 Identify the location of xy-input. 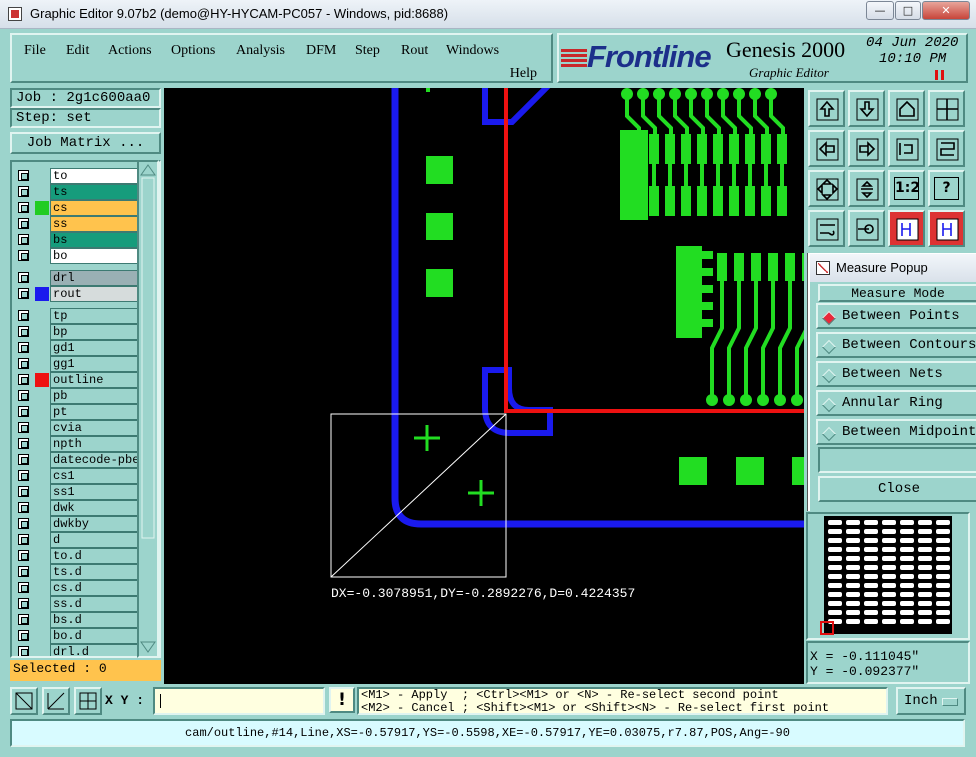
(239, 701).